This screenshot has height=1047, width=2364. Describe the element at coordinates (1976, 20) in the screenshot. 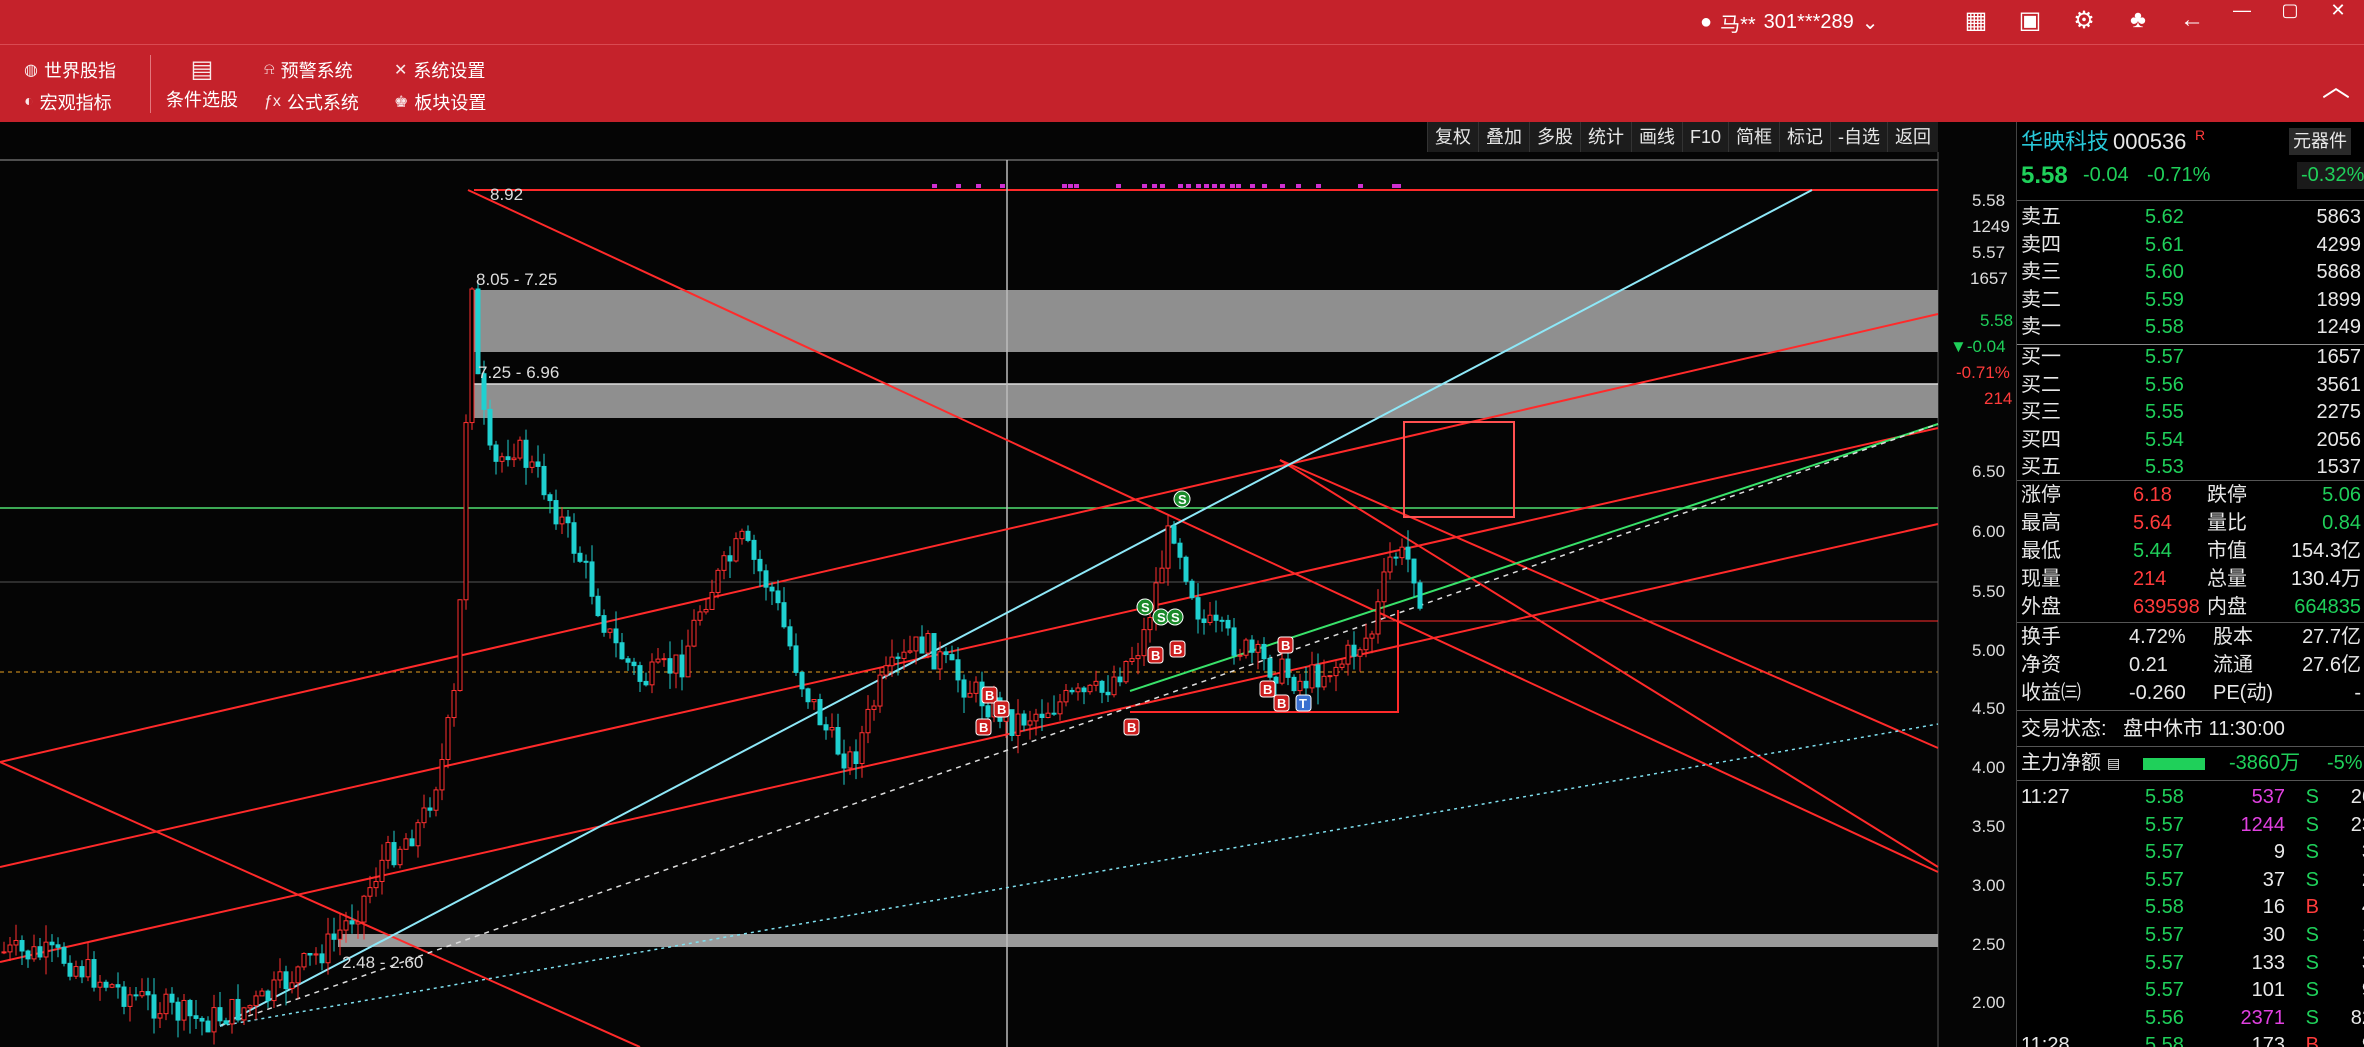

I see `grid-icon: ▦` at that location.